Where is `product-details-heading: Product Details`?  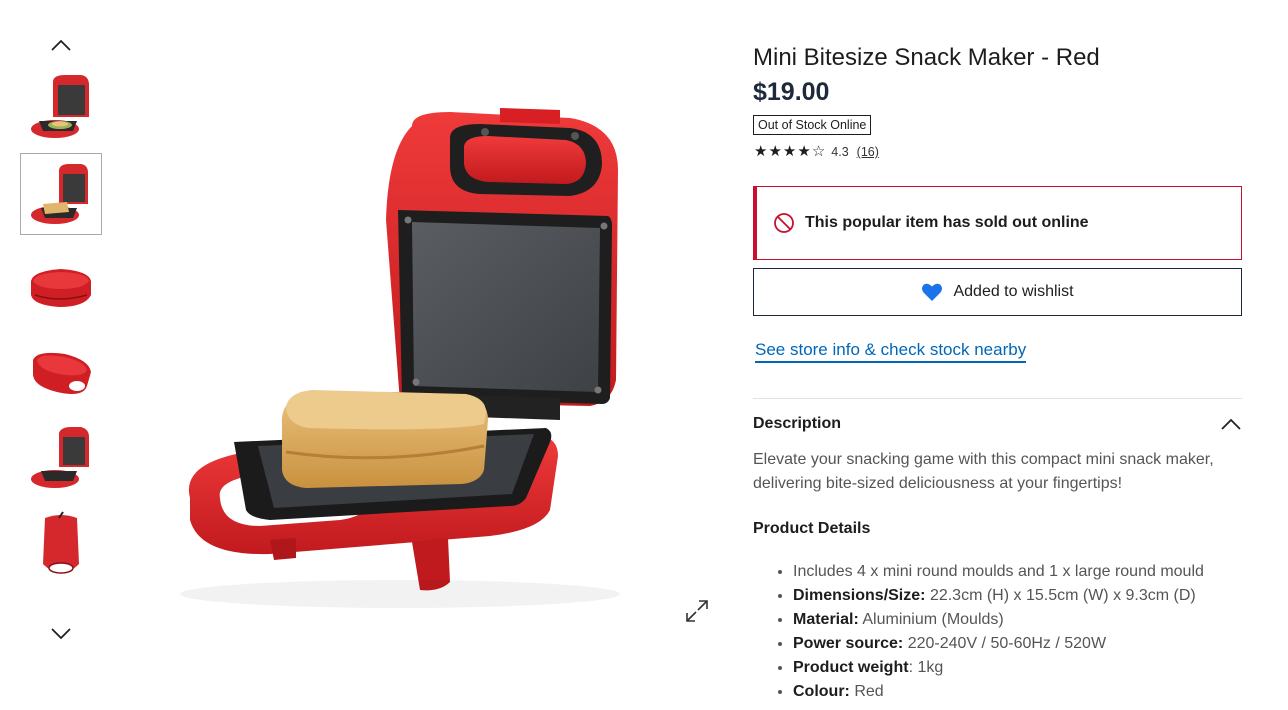 product-details-heading: Product Details is located at coordinates (812, 528).